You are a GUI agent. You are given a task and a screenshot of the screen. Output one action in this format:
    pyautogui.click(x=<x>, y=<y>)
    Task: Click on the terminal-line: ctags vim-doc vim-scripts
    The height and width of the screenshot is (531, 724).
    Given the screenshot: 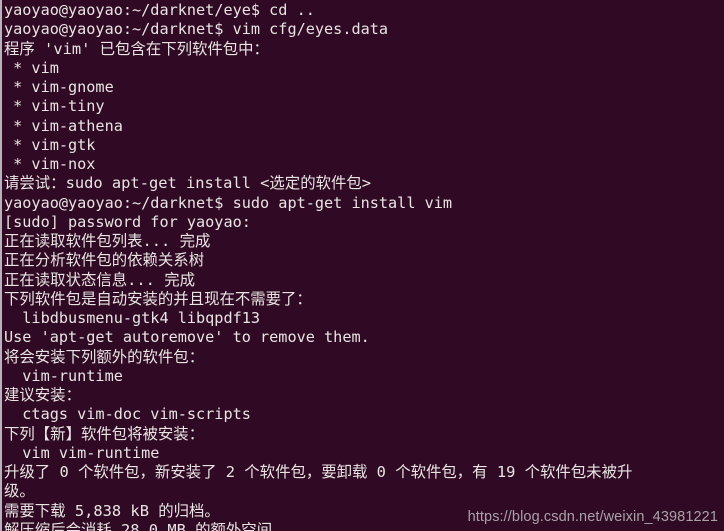 What is the action you would take?
    pyautogui.click(x=127, y=414)
    